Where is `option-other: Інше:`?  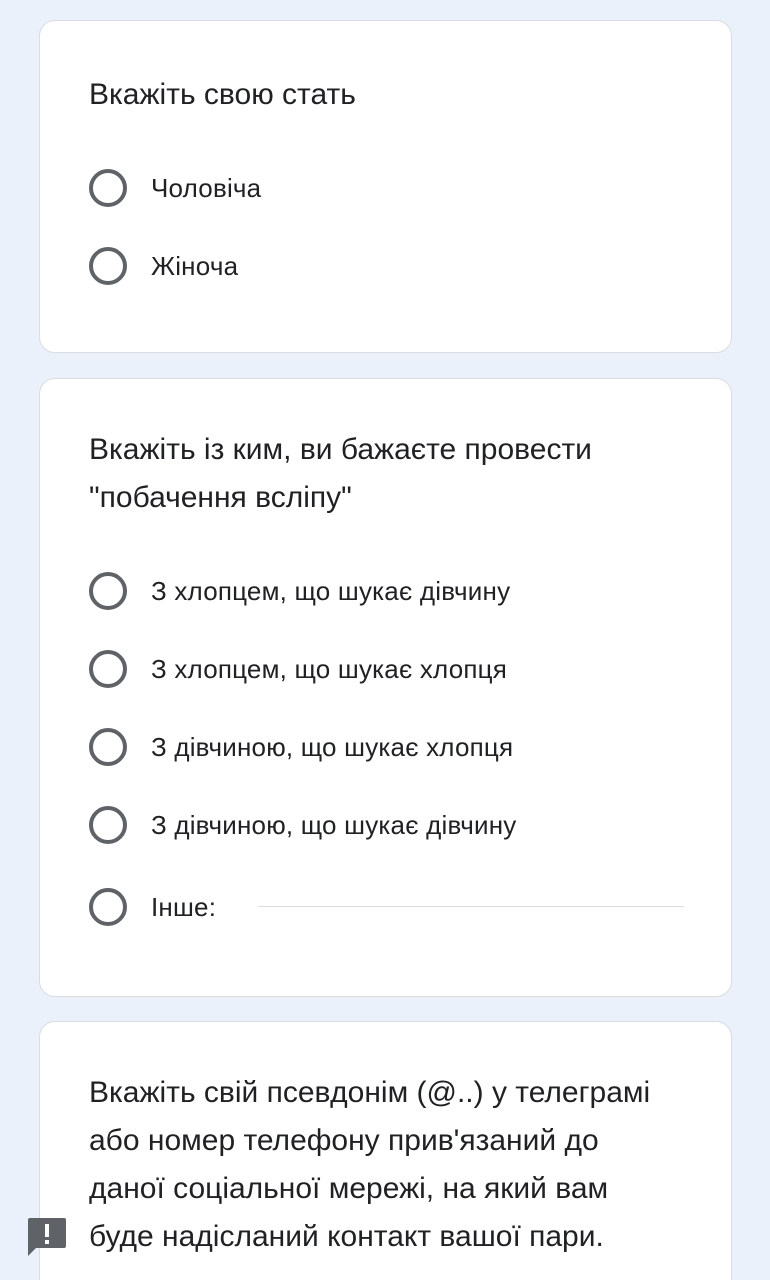 option-other: Інше: is located at coordinates (152, 907).